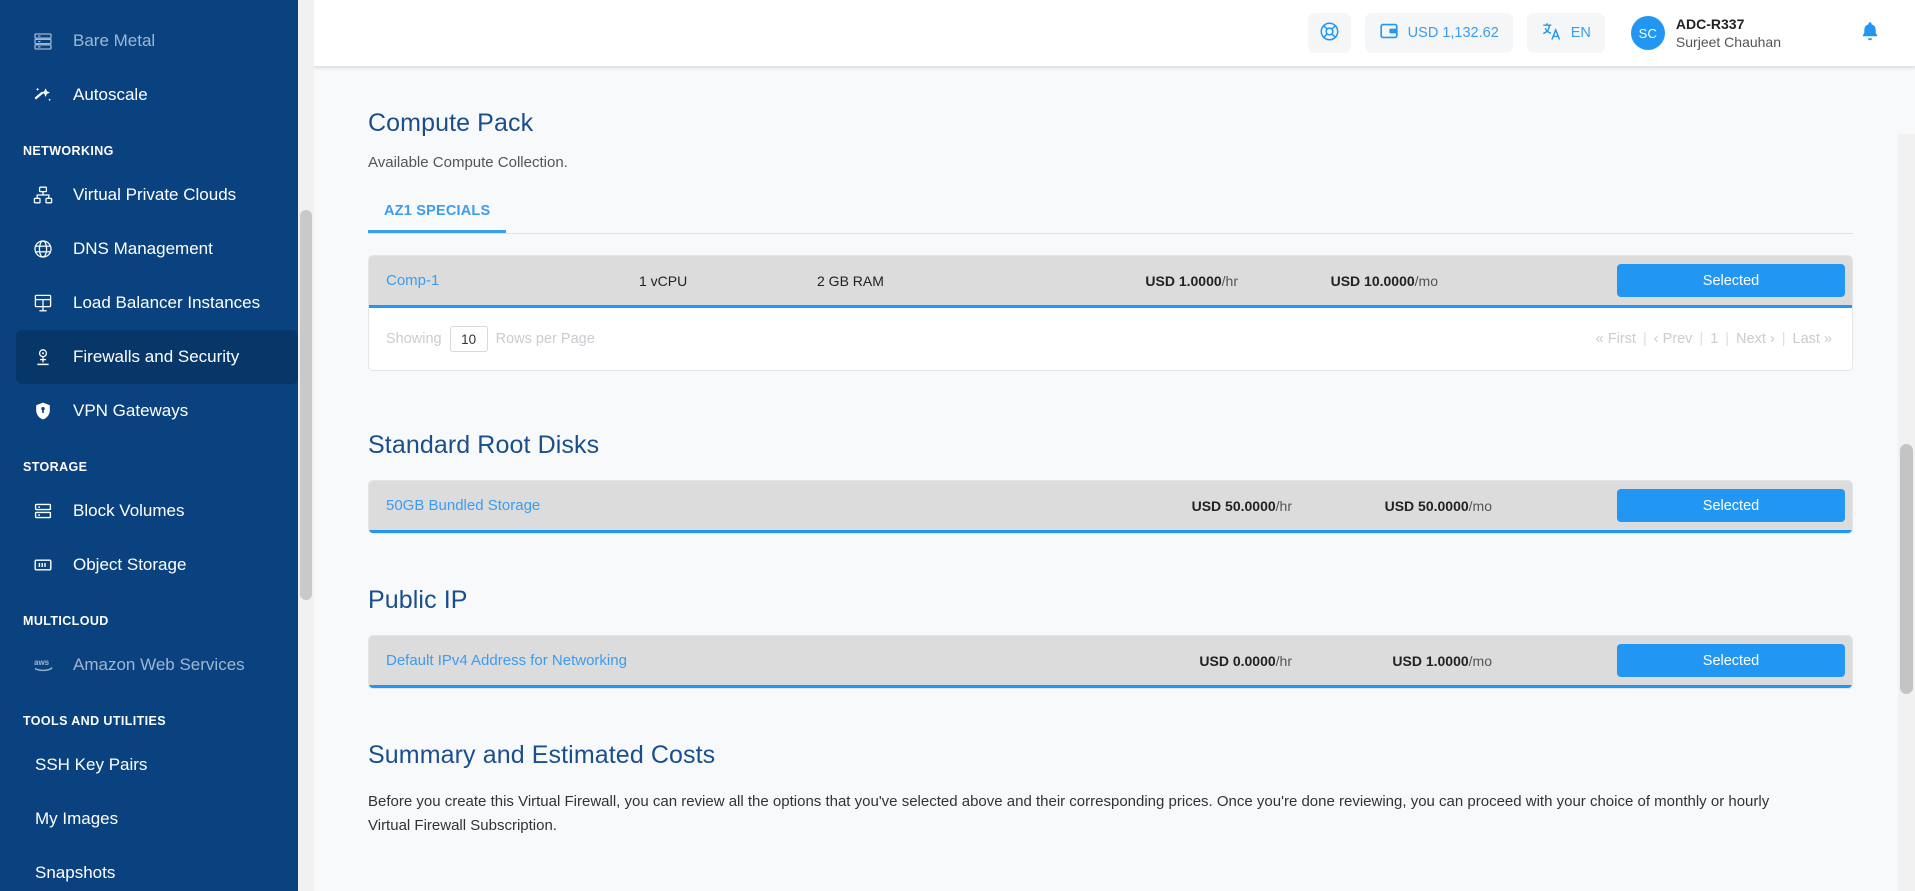 The image size is (1915, 891). Describe the element at coordinates (131, 410) in the screenshot. I see `sidebar-item-label: VPN Gateways` at that location.